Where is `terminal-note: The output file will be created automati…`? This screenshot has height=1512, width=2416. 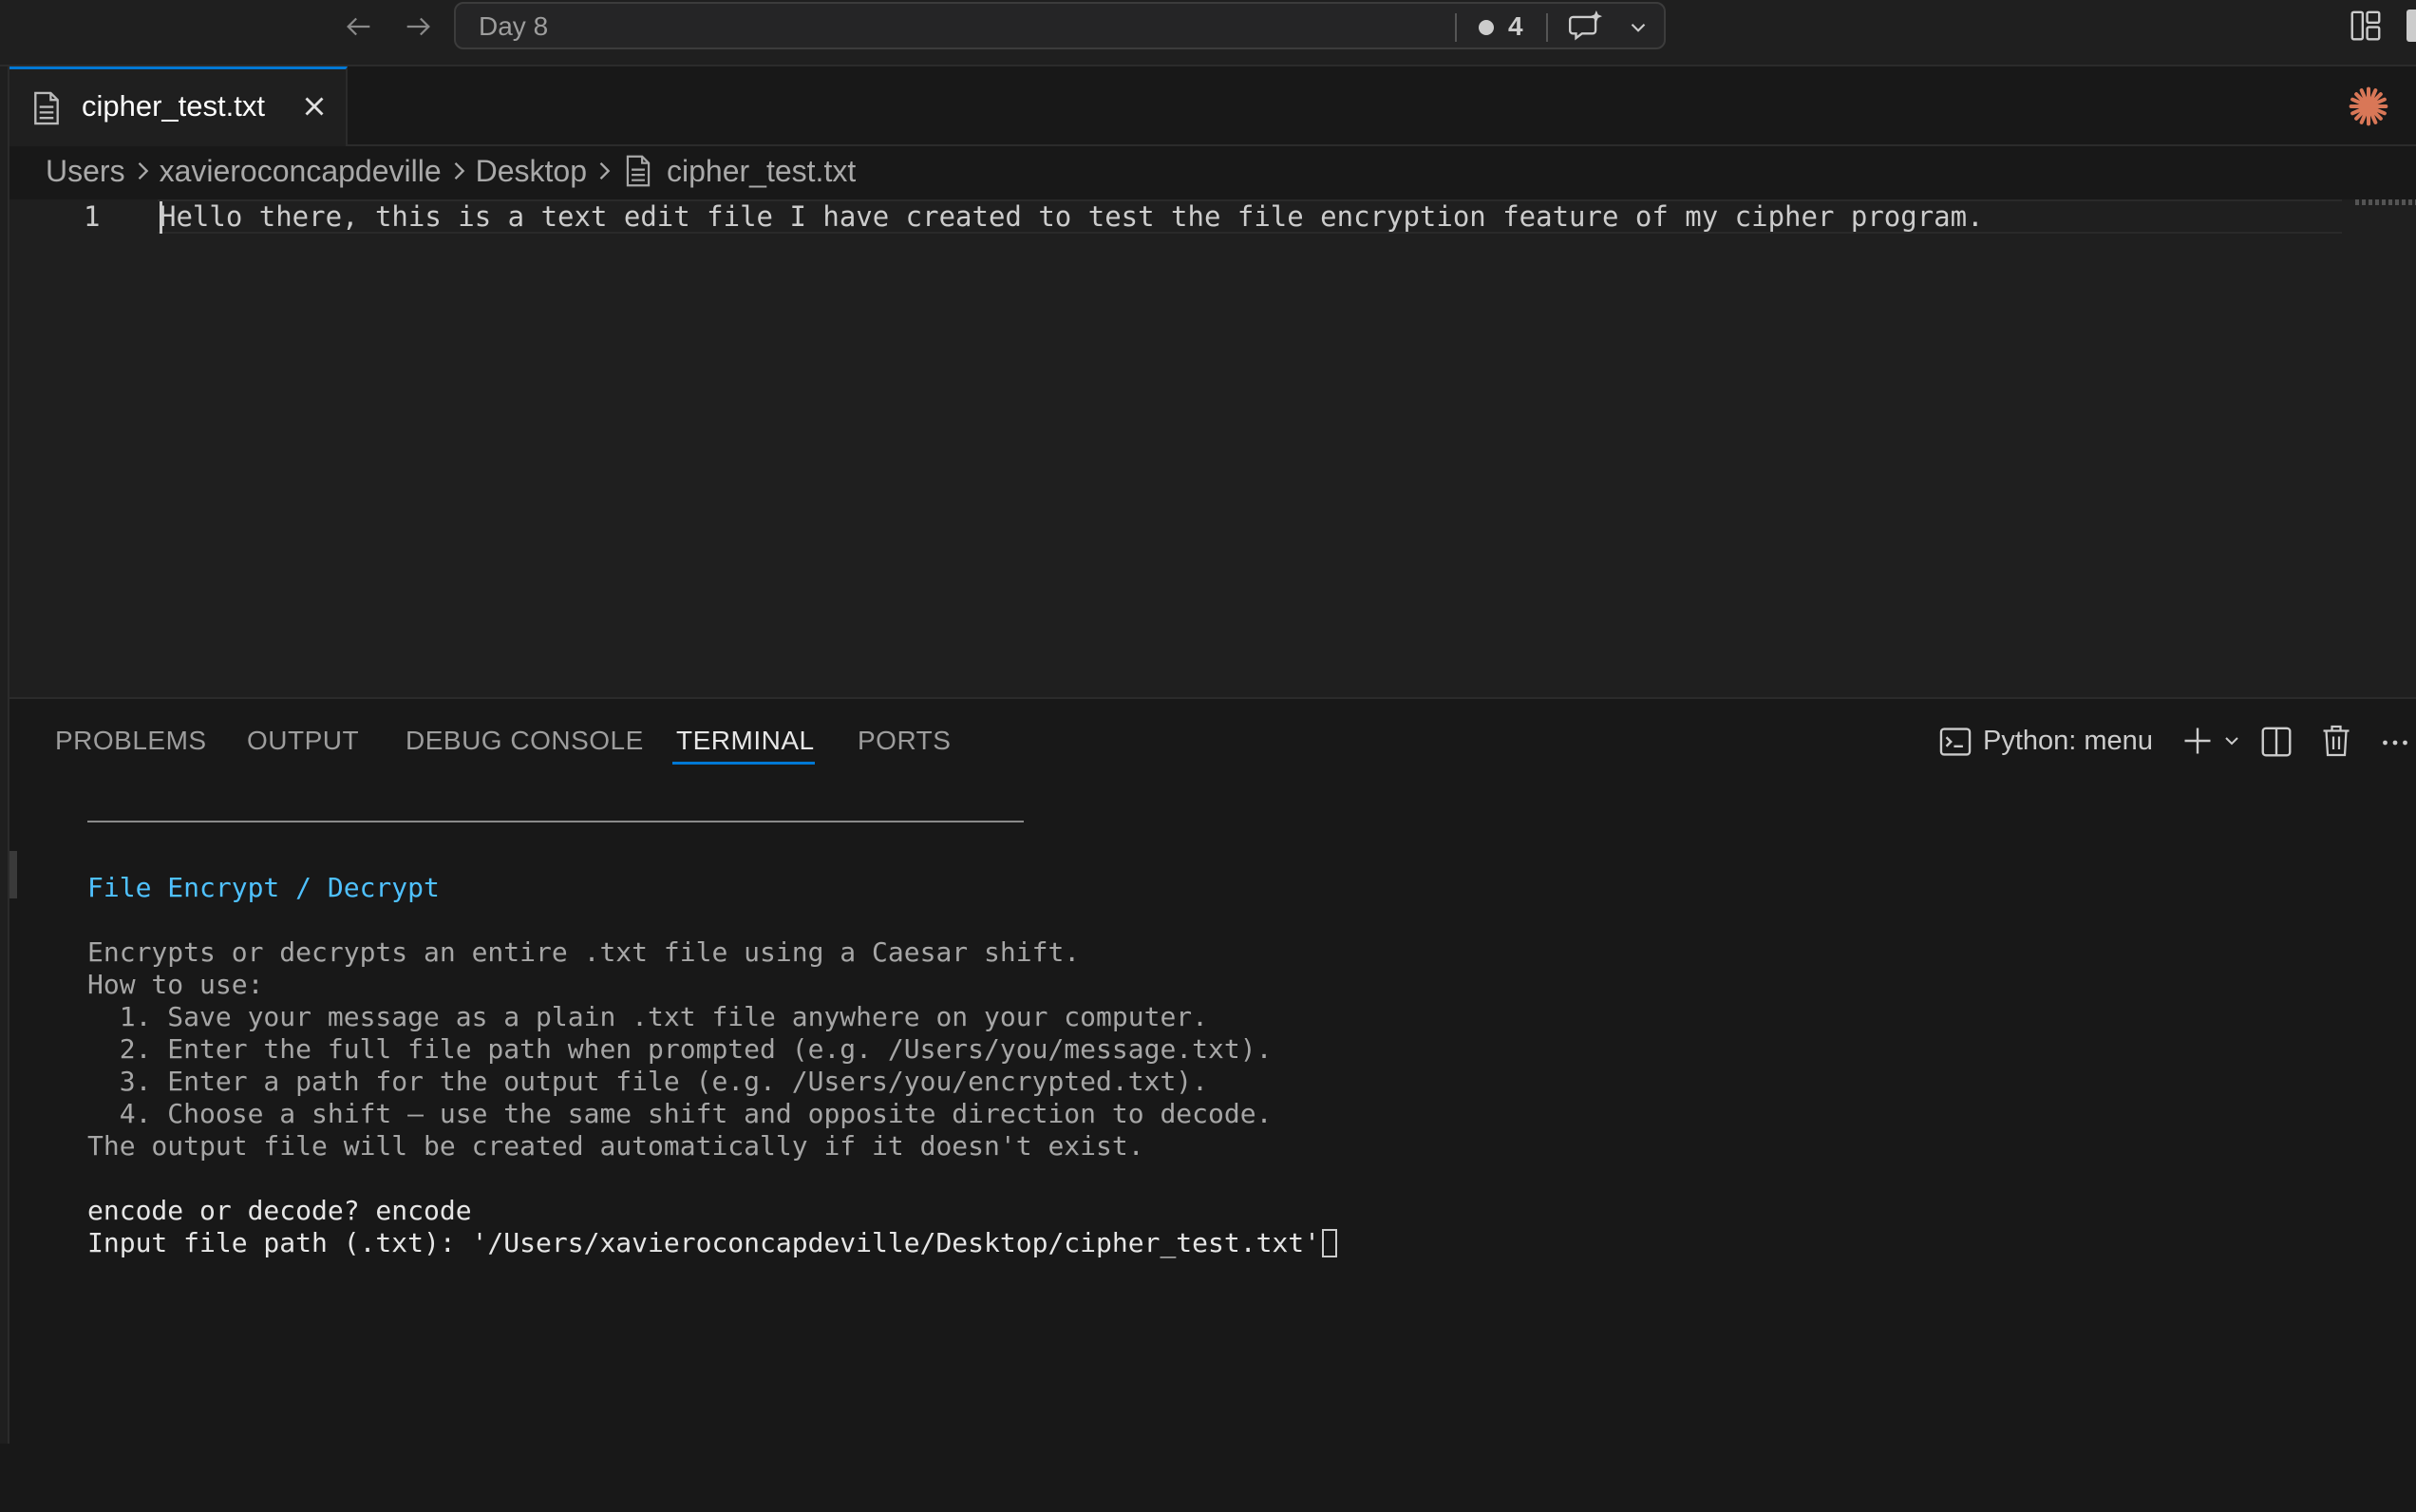
terminal-note: The output file will be created automati… is located at coordinates (615, 1146).